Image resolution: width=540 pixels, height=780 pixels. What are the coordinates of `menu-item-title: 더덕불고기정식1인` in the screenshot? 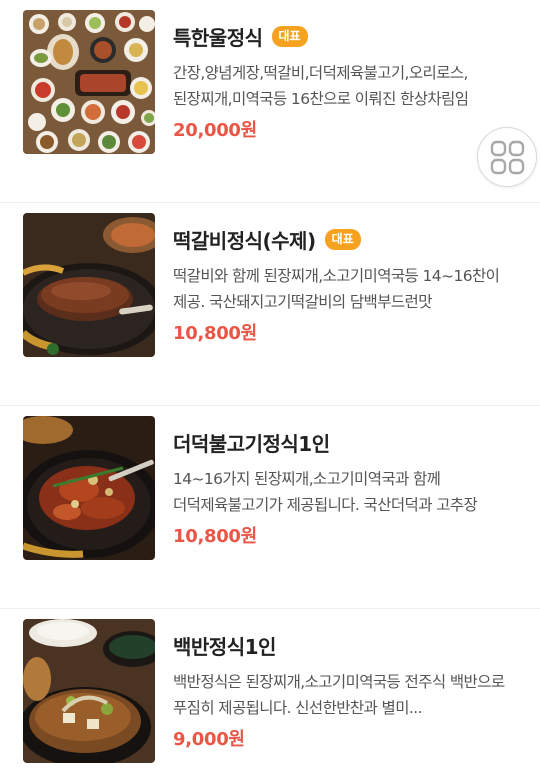 It's located at (251, 443).